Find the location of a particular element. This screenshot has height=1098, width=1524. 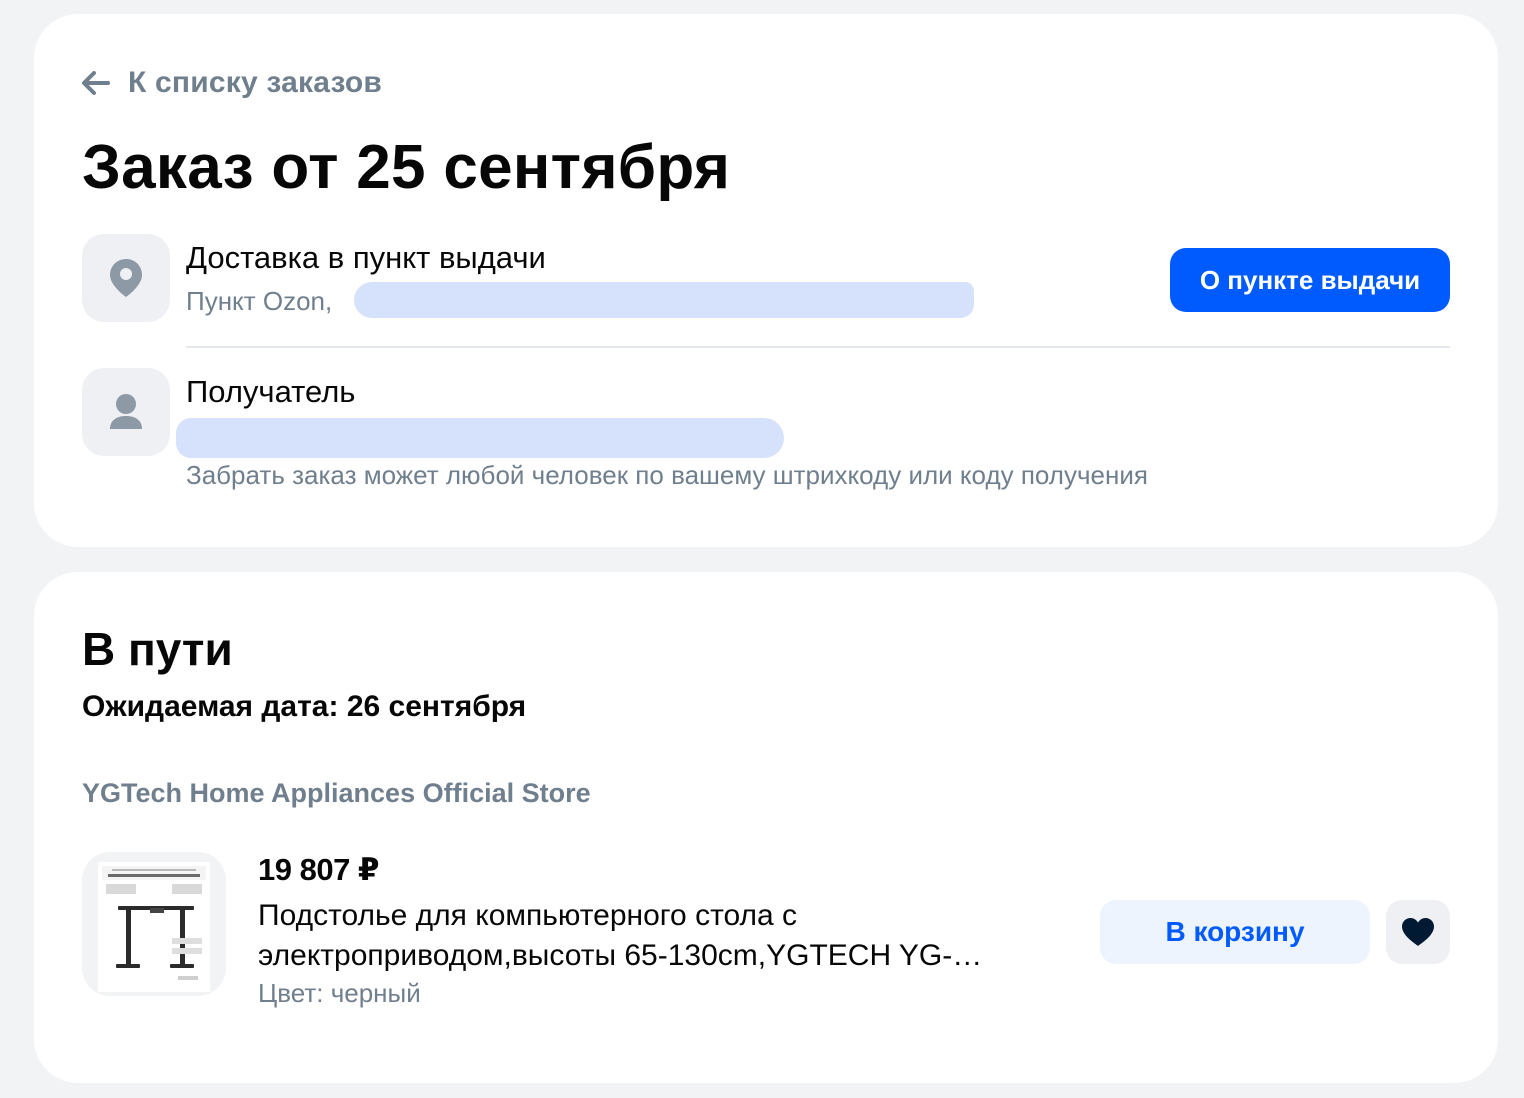

seller-name: YGTech Home Appliances Official Store is located at coordinates (336, 793).